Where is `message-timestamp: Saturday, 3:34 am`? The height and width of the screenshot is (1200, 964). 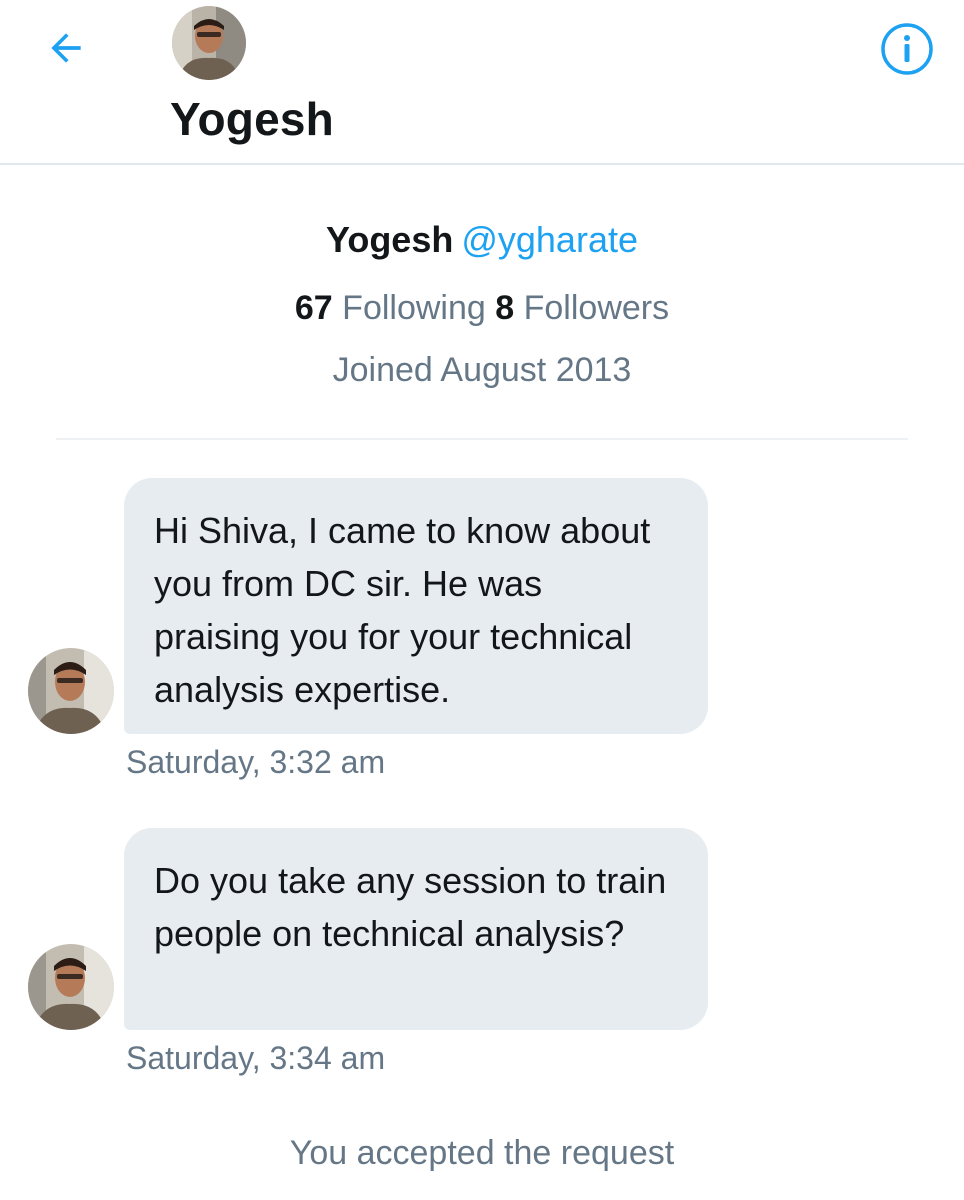 message-timestamp: Saturday, 3:34 am is located at coordinates (256, 1058).